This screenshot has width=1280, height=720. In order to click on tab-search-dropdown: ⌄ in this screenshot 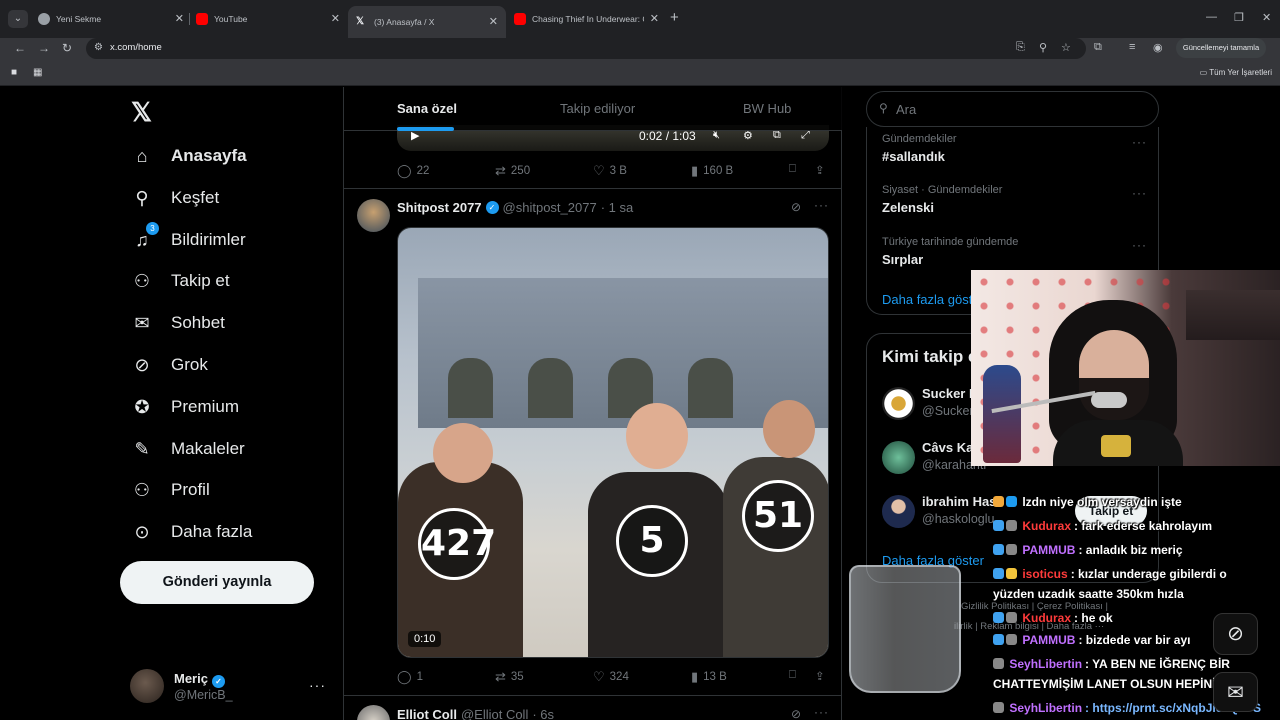, I will do `click(18, 19)`.